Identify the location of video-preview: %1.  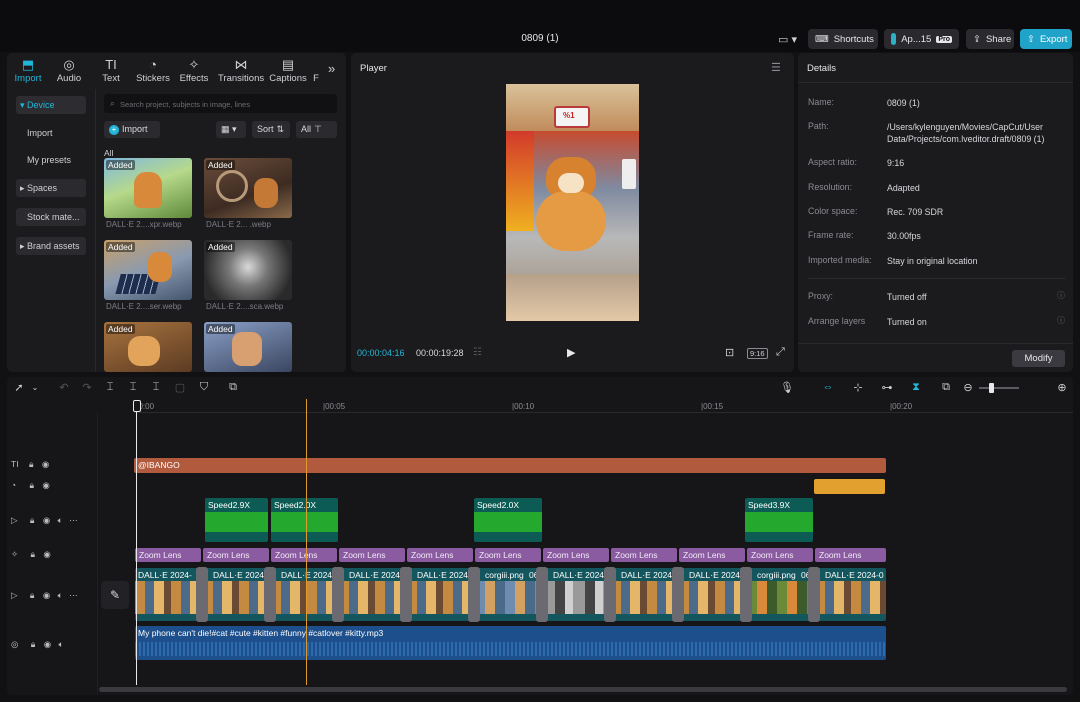
(572, 202).